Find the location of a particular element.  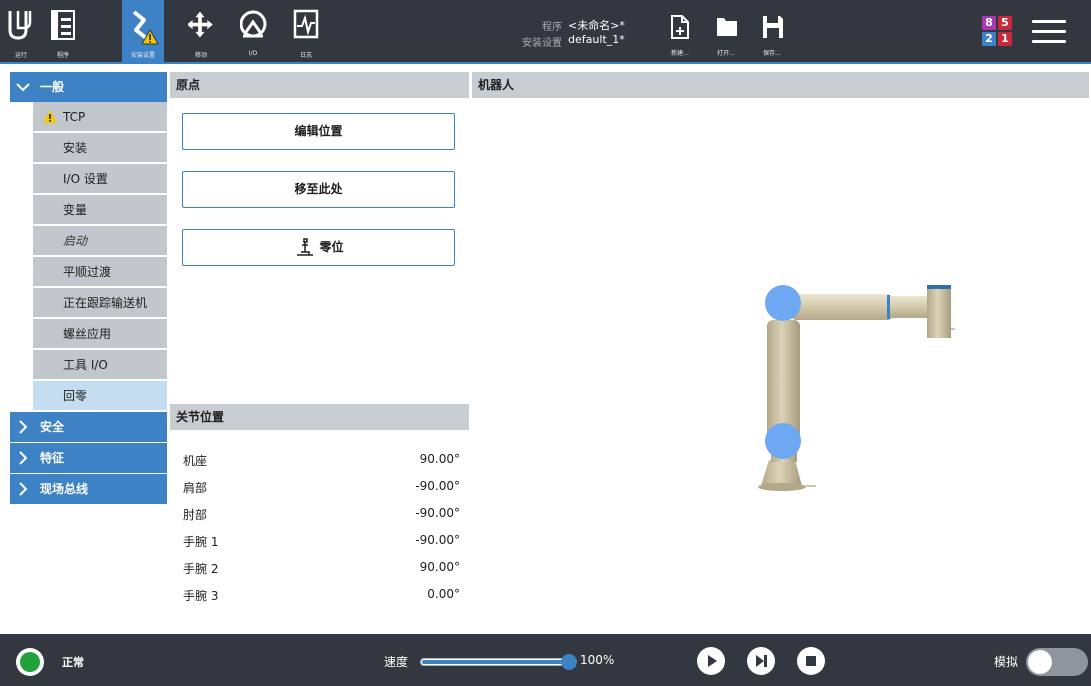

joint-value: -90.00° is located at coordinates (437, 486).